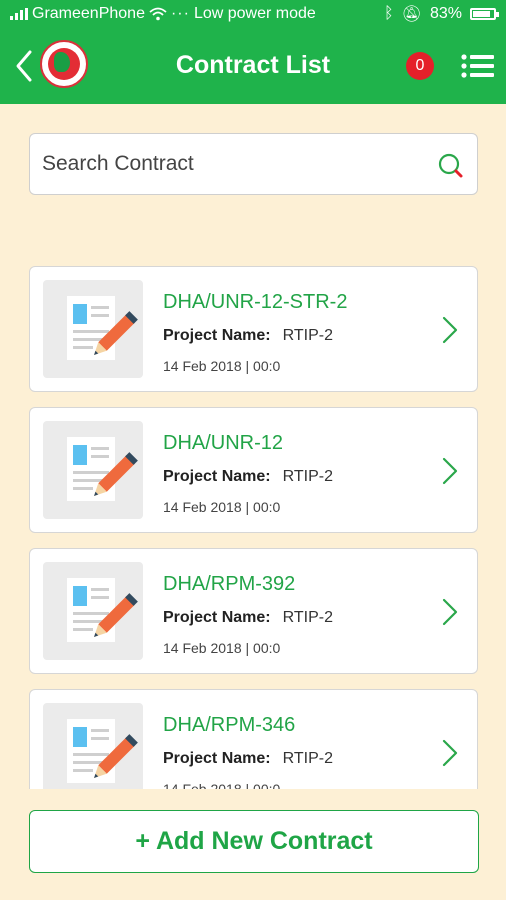  I want to click on power-mode-label: Low power mode, so click(254, 13).